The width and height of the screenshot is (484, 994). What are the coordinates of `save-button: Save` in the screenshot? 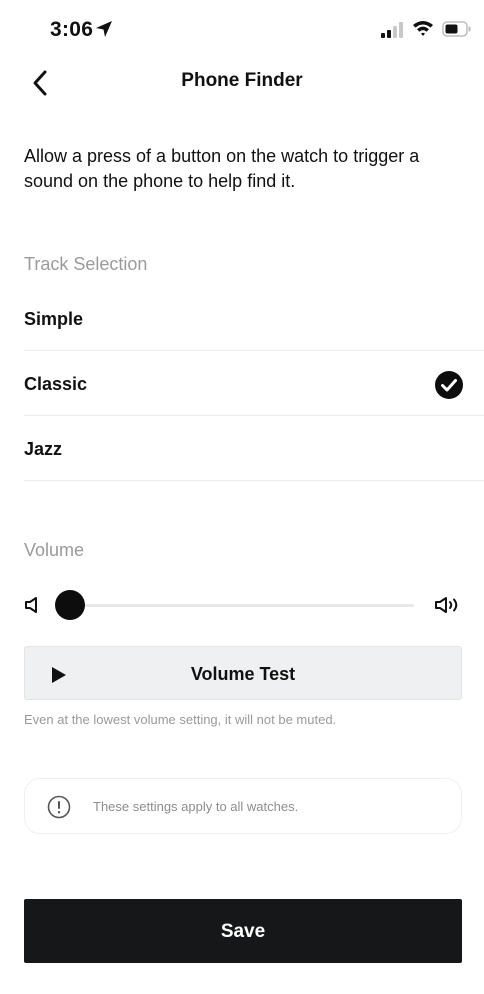 It's located at (243, 931).